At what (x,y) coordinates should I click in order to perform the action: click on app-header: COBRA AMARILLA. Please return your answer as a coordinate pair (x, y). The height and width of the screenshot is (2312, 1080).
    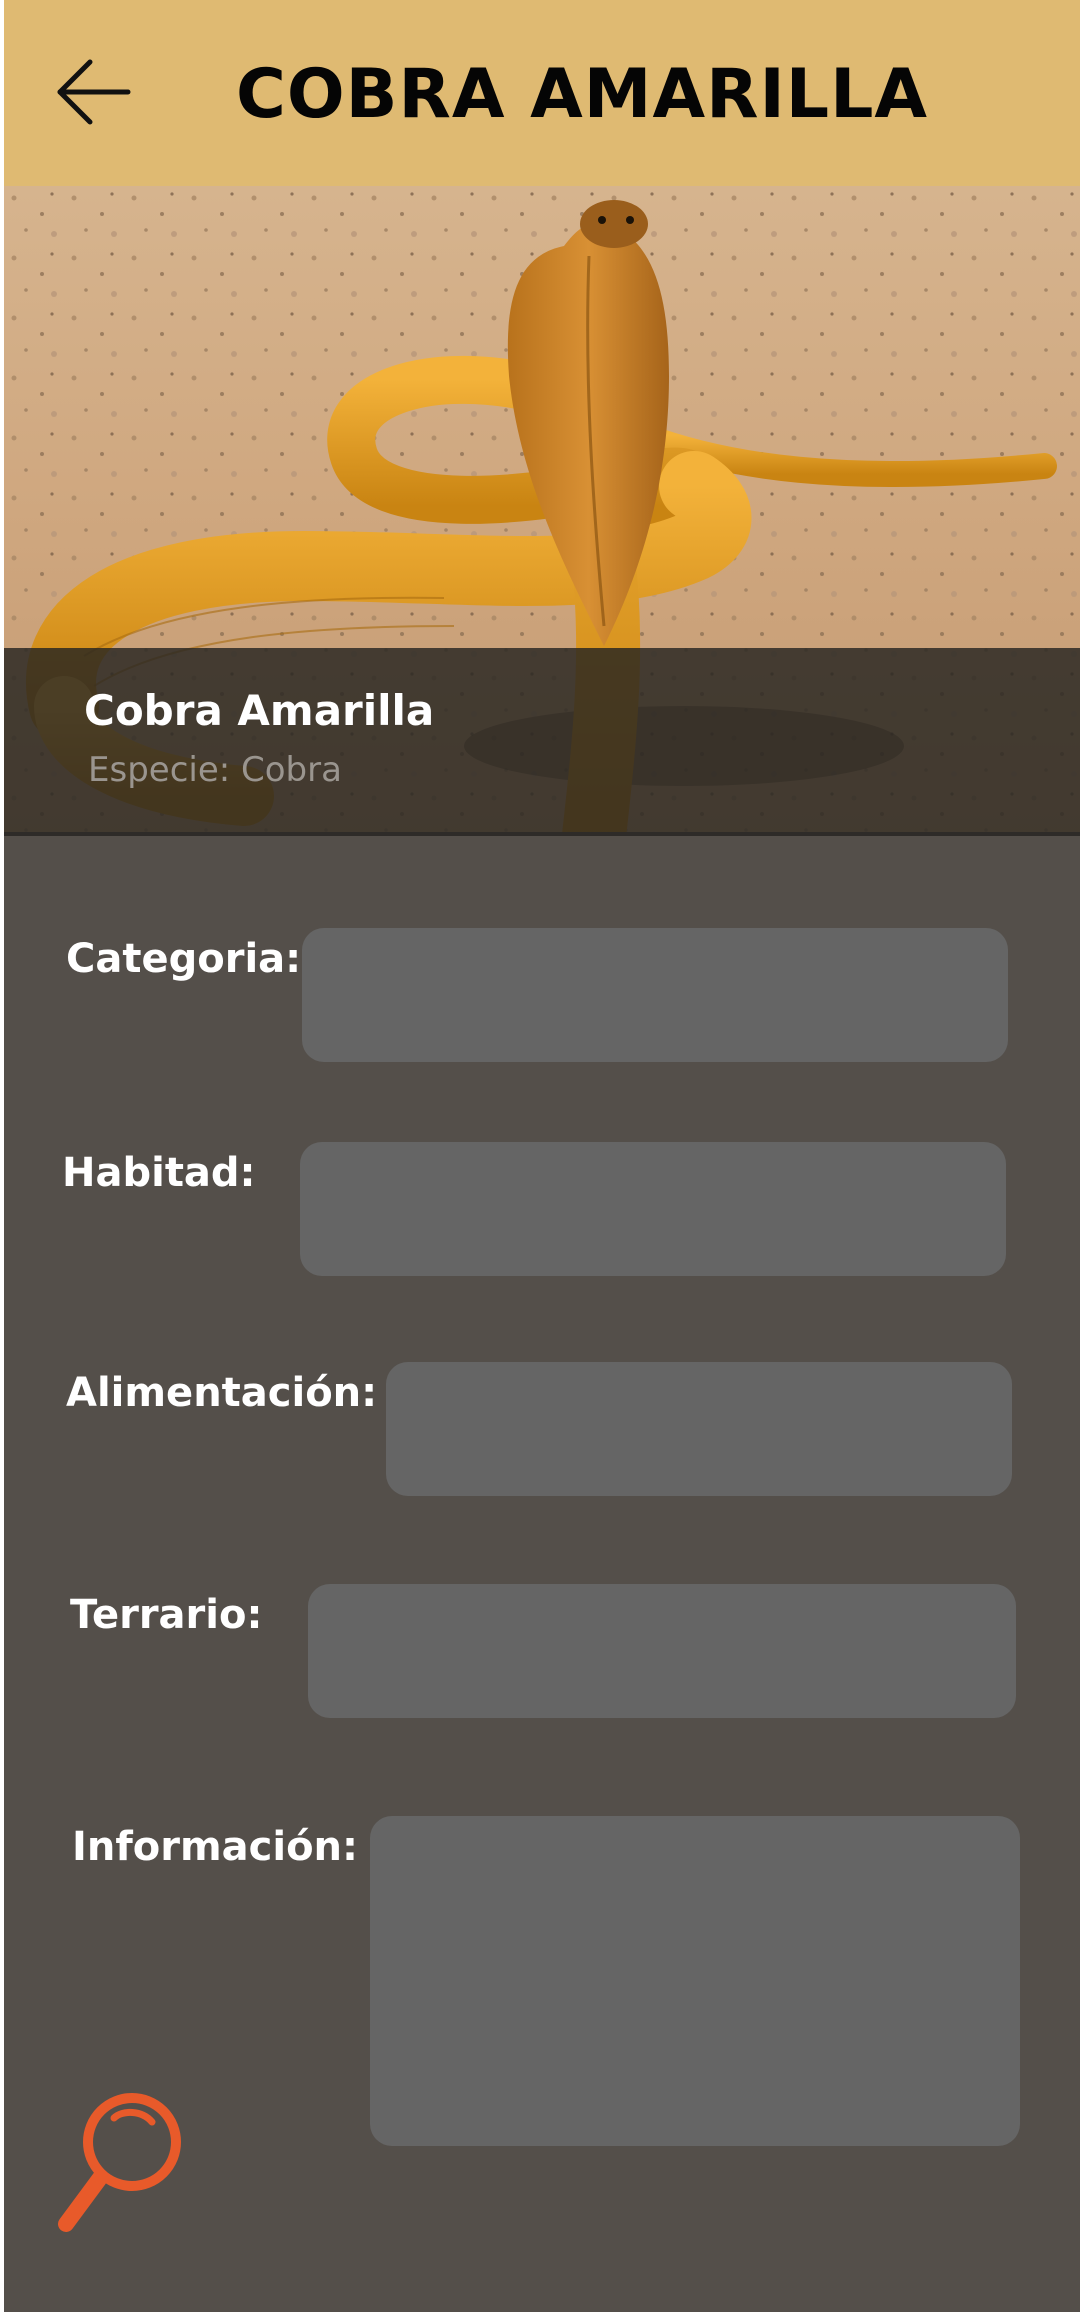
    Looking at the image, I should click on (542, 94).